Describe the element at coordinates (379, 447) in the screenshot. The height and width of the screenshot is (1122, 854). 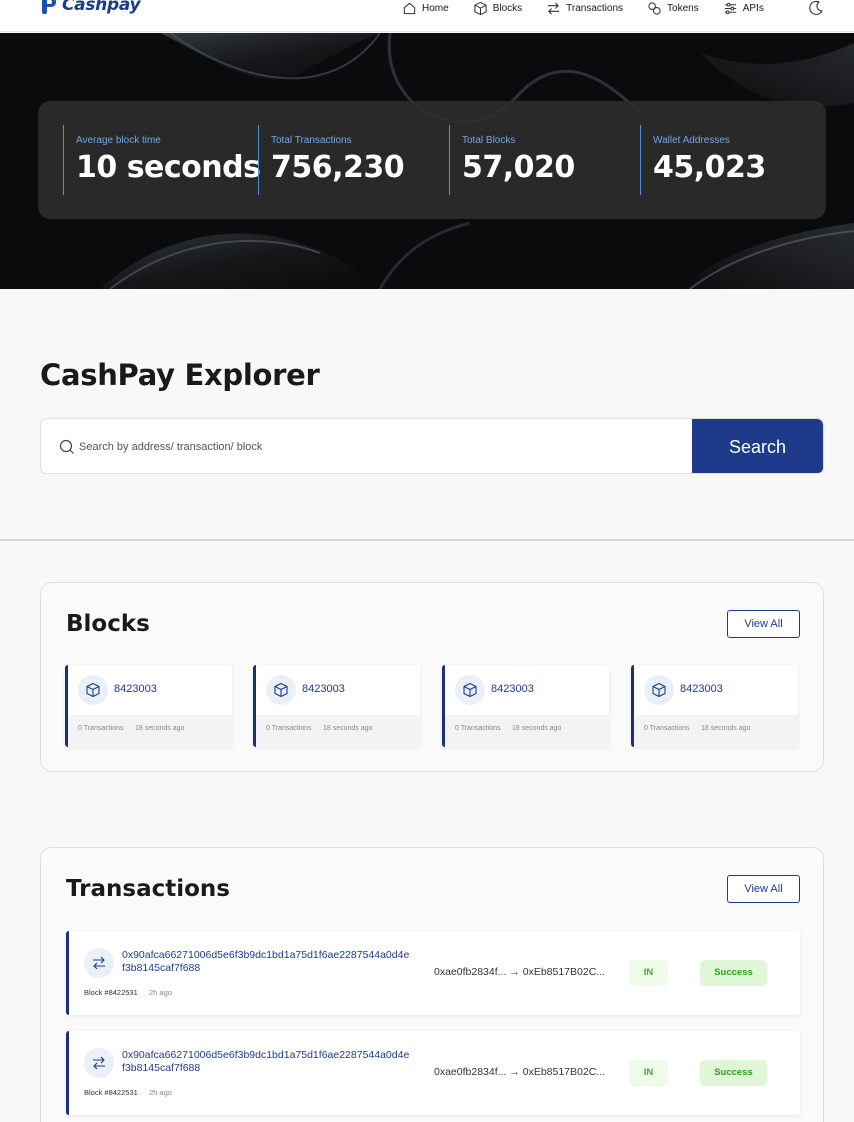
I see `search-input` at that location.